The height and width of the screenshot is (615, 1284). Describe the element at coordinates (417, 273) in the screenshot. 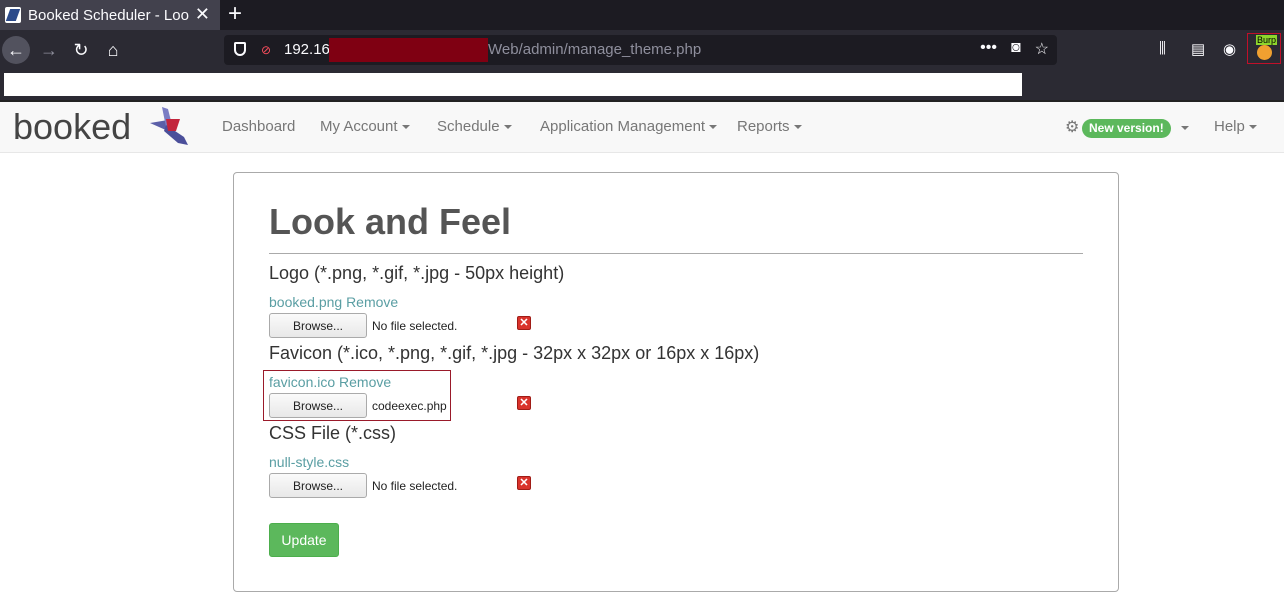

I see `logo-section-label: Logo (*.png, *.gif, *.jpg - 50px height)` at that location.